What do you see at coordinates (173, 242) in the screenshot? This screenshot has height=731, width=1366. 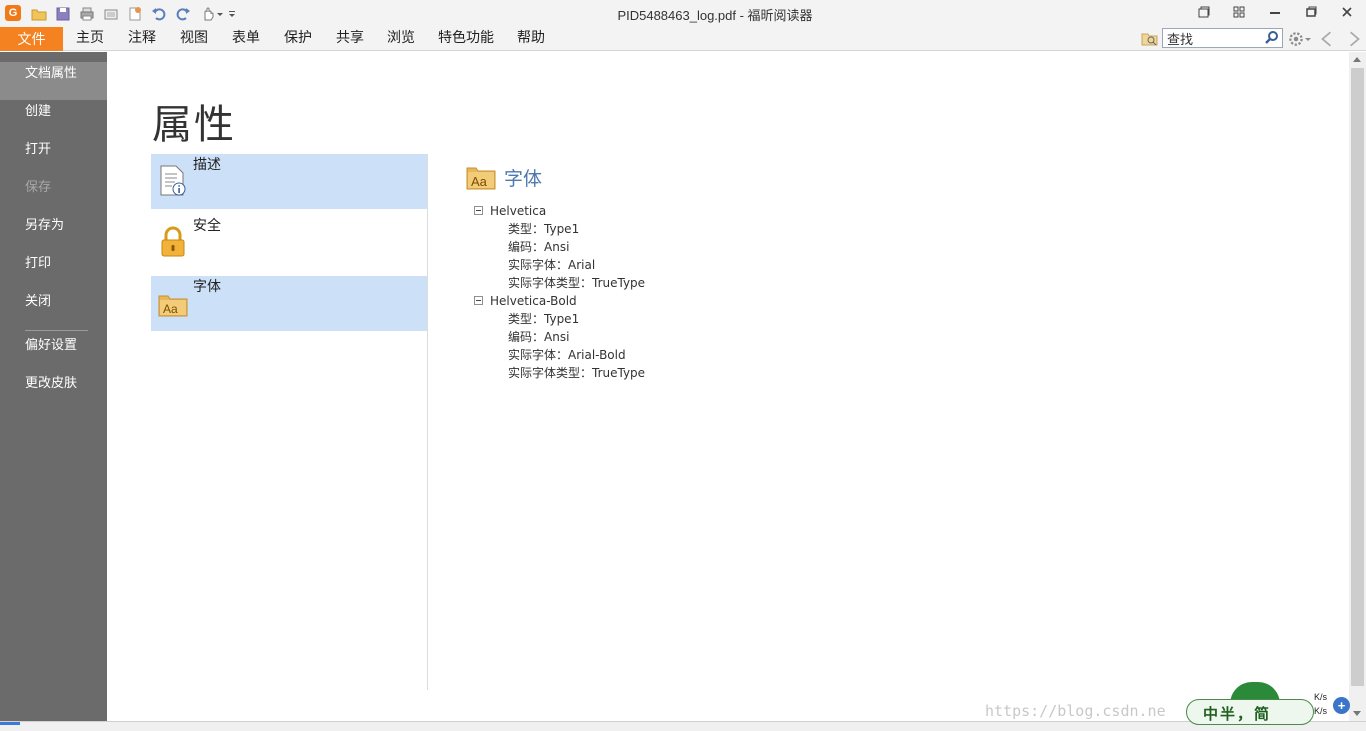 I see `lock-icon` at bounding box center [173, 242].